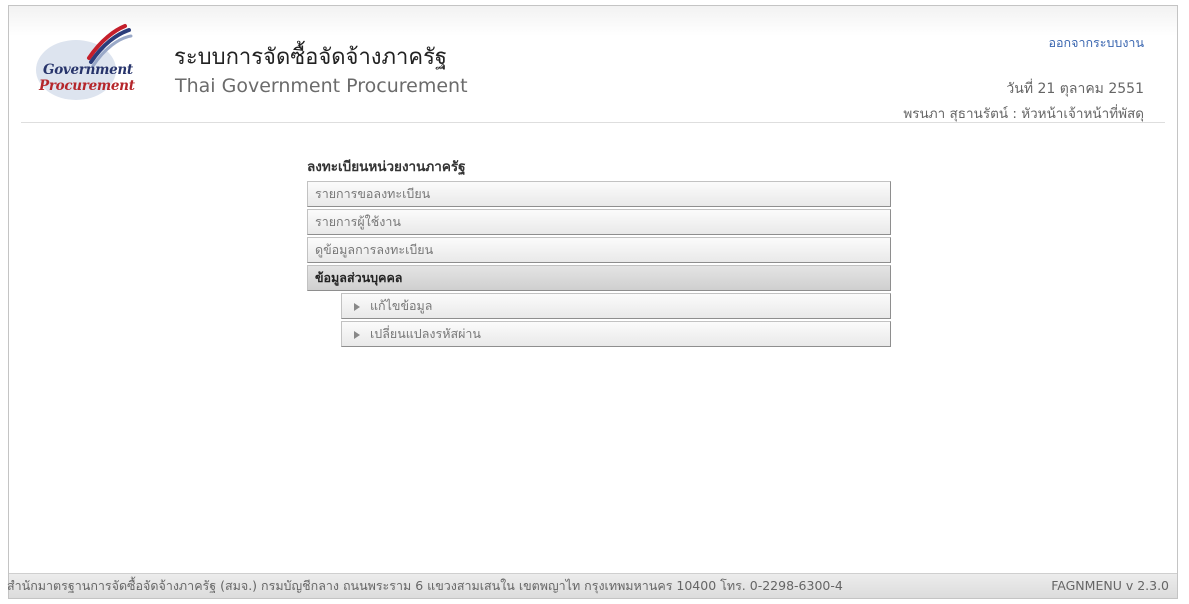 This screenshot has height=604, width=1189. What do you see at coordinates (599, 194) in the screenshot?
I see `menu-item-registration-requests: รายการขอลงทะเบียน` at bounding box center [599, 194].